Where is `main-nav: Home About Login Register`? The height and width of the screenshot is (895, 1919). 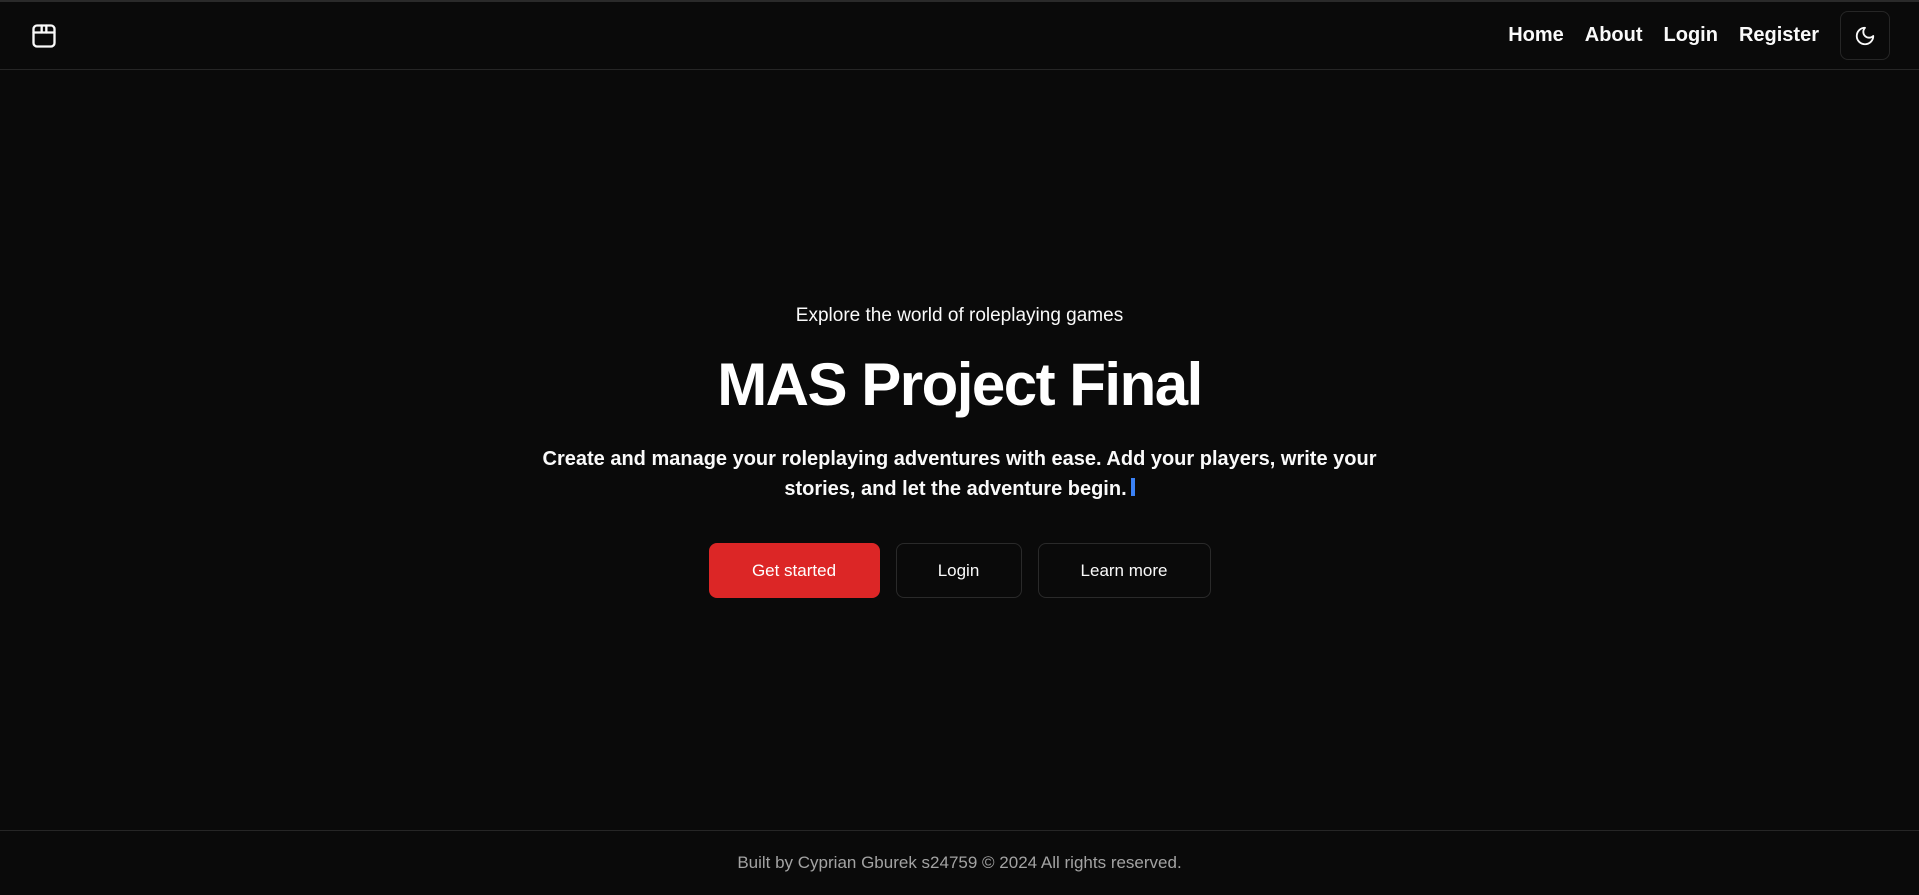 main-nav: Home About Login Register is located at coordinates (1663, 35).